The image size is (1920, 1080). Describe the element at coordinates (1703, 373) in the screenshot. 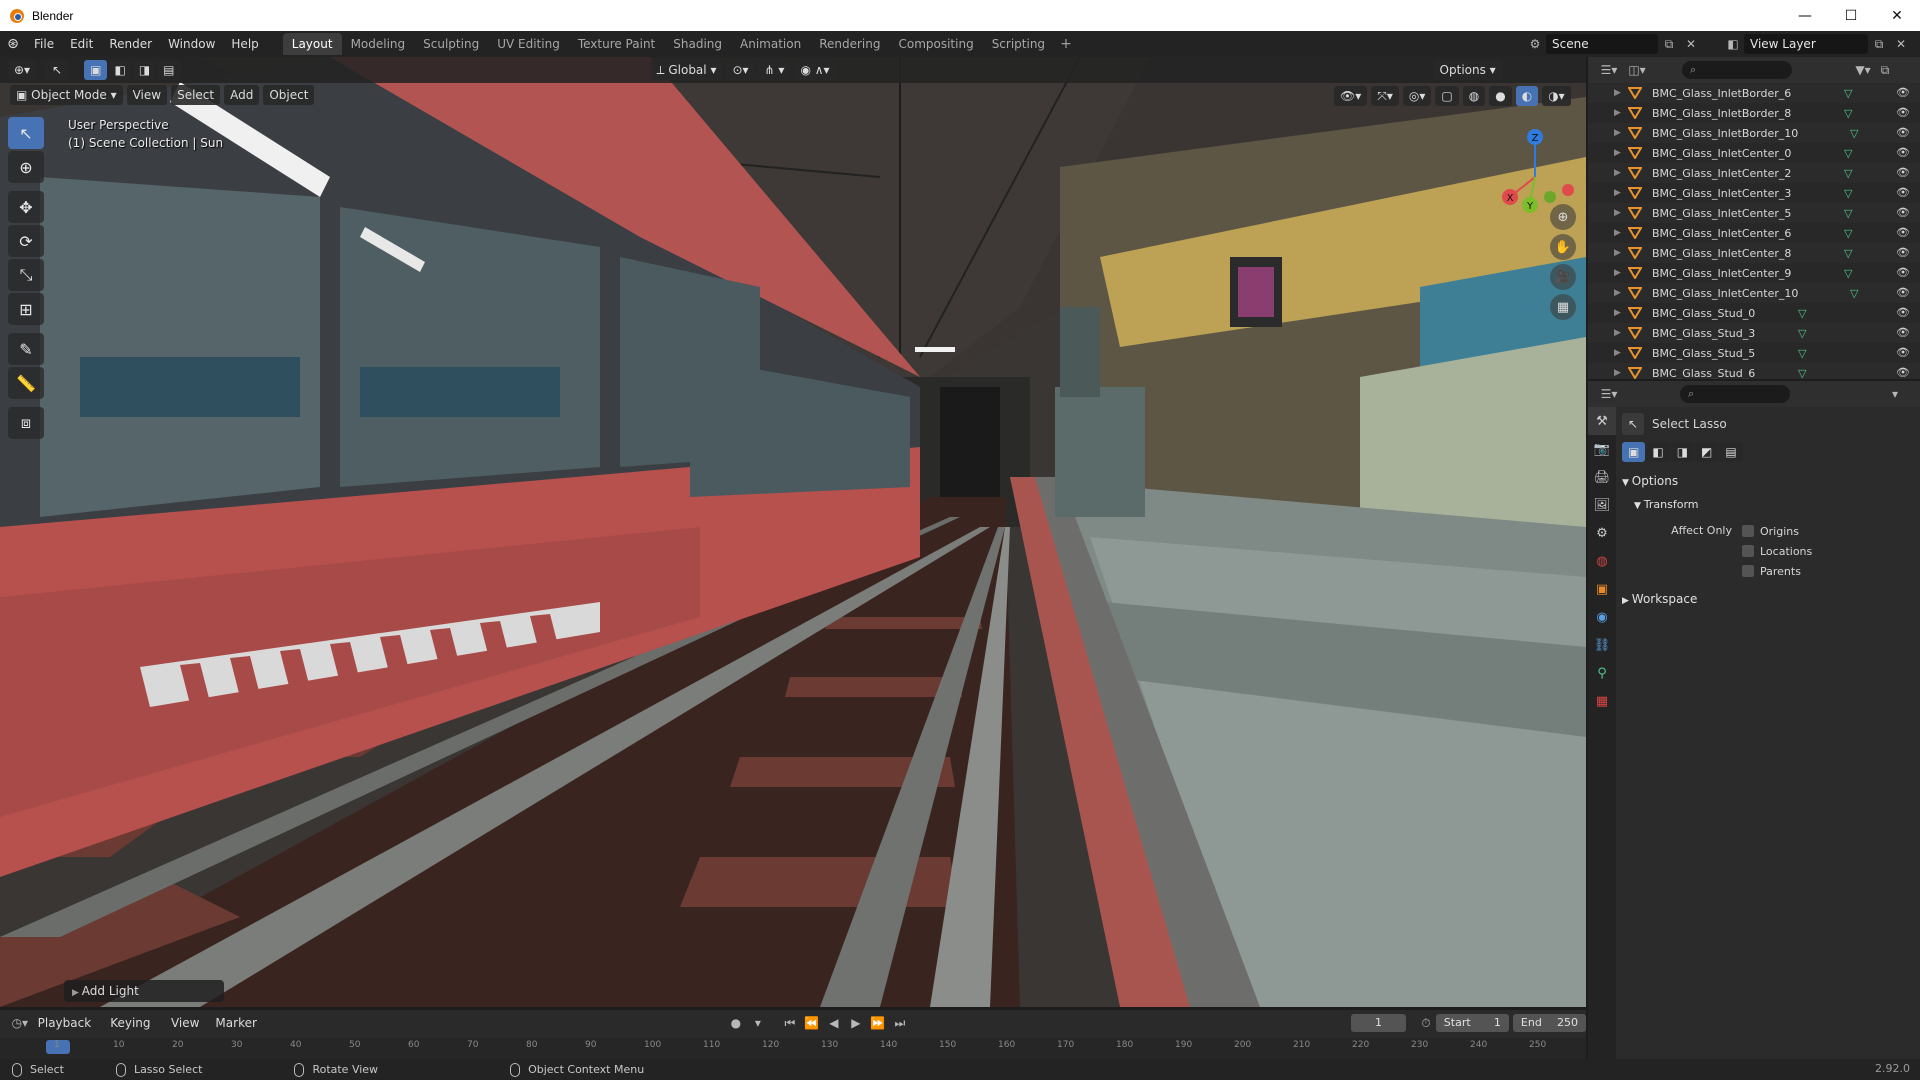

I see `outliner-item-name: BMC_Glass_Stud_6` at that location.